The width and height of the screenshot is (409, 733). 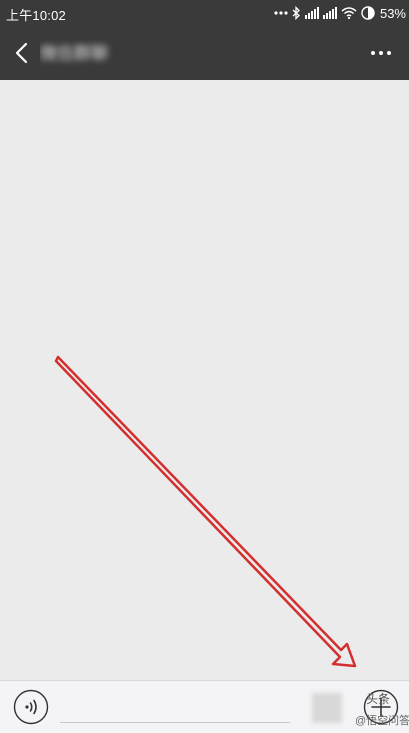 I want to click on chevron-left-icon, so click(x=21, y=53).